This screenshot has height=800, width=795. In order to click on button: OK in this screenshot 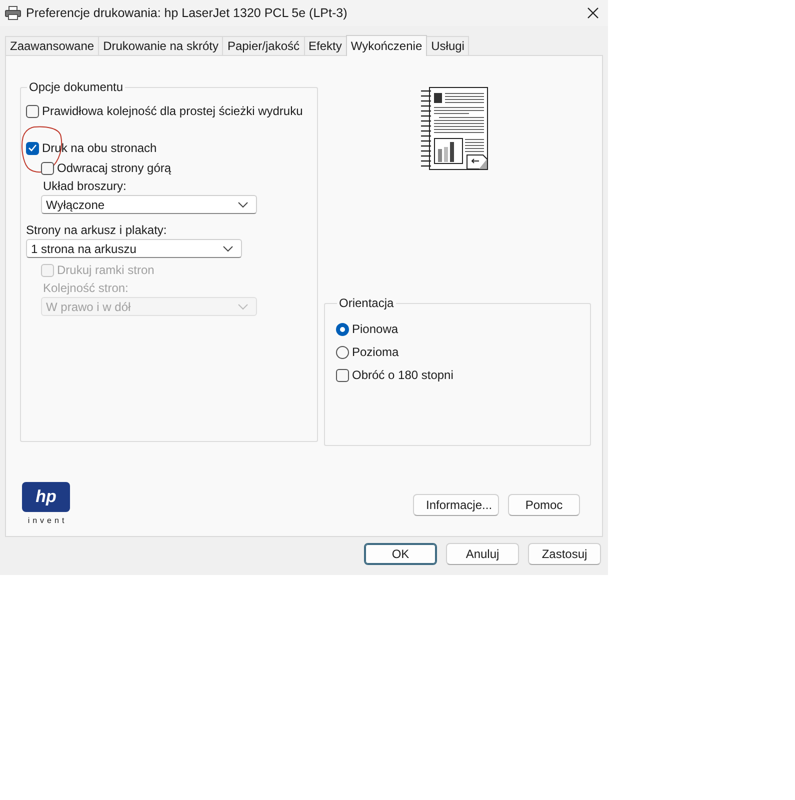, I will do `click(400, 554)`.